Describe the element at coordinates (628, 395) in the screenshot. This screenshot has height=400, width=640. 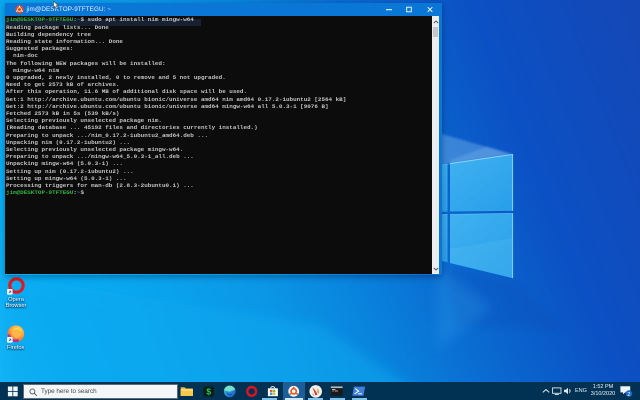
I see `svg-text: 2` at that location.